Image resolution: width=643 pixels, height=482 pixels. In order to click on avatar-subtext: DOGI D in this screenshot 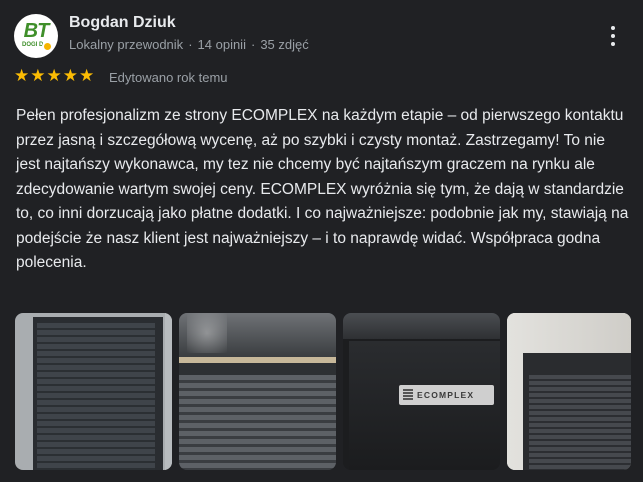, I will do `click(33, 45)`.